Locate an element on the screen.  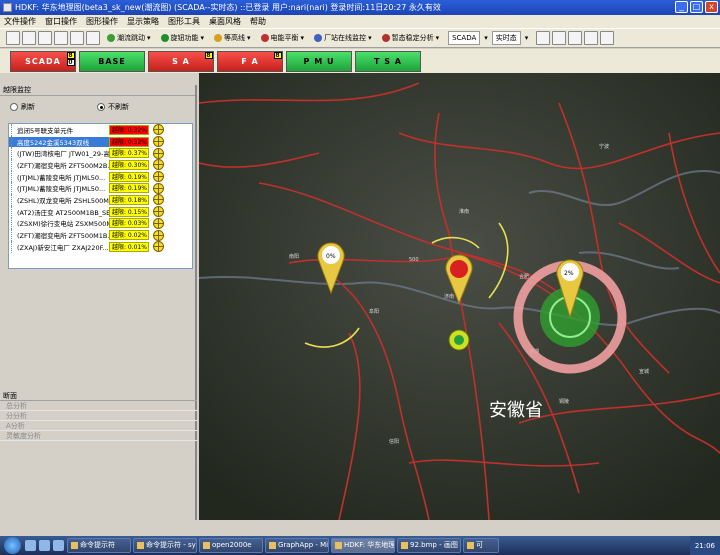
section-item: A分析 is located at coordinates (98, 426).